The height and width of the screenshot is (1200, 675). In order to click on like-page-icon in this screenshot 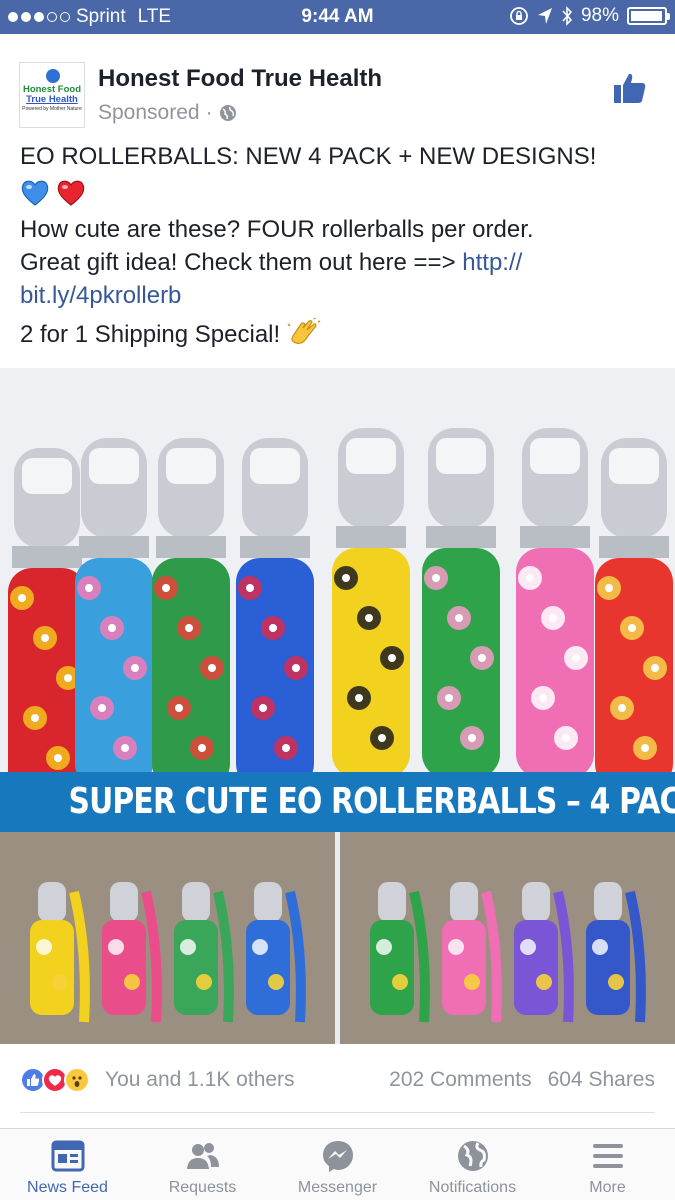, I will do `click(630, 88)`.